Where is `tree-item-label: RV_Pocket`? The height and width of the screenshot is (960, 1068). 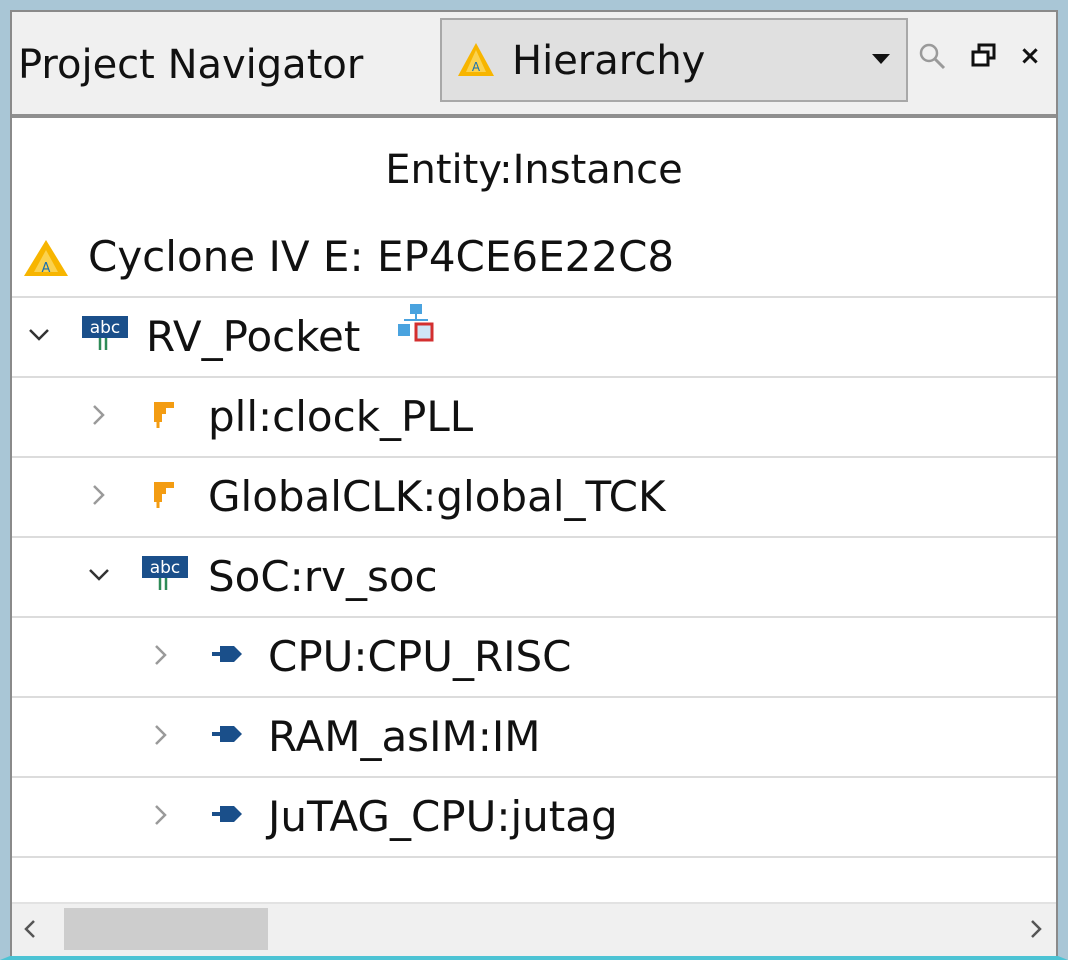
tree-item-label: RV_Pocket is located at coordinates (253, 336).